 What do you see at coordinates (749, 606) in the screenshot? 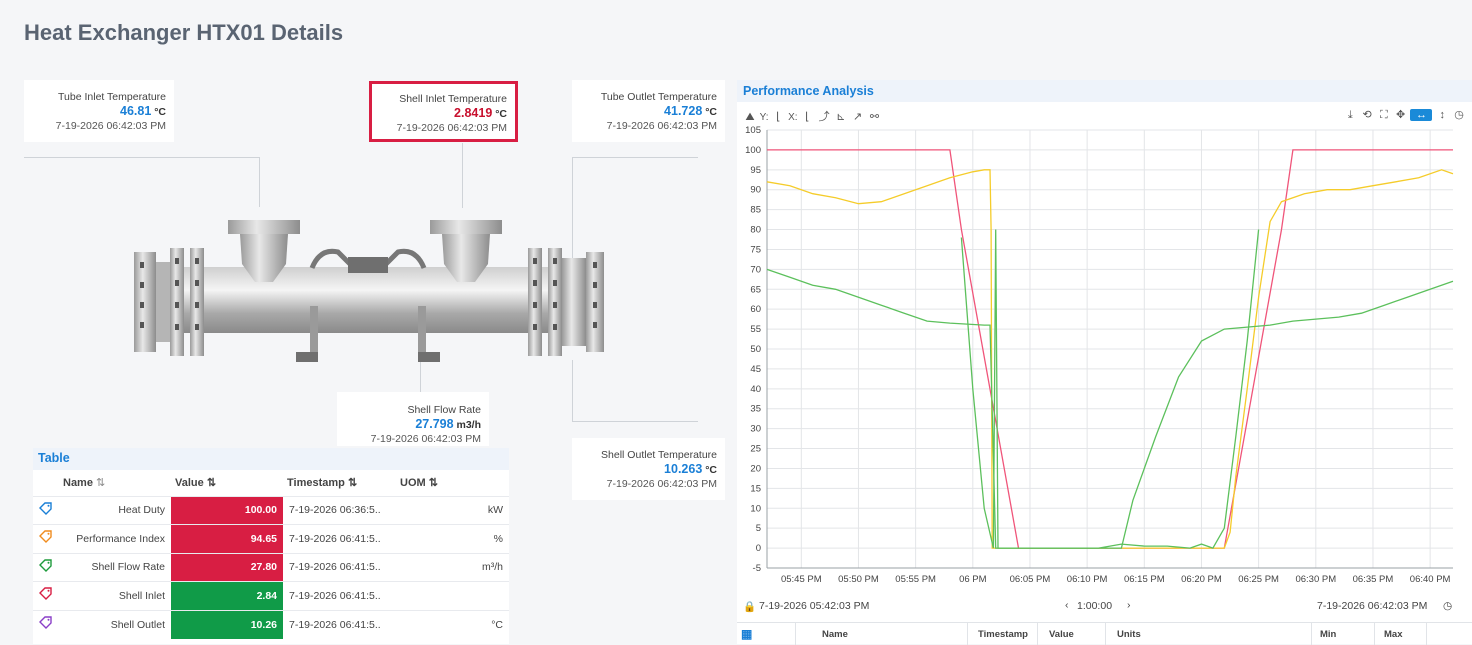
I see `lock-icon: 🔒` at bounding box center [749, 606].